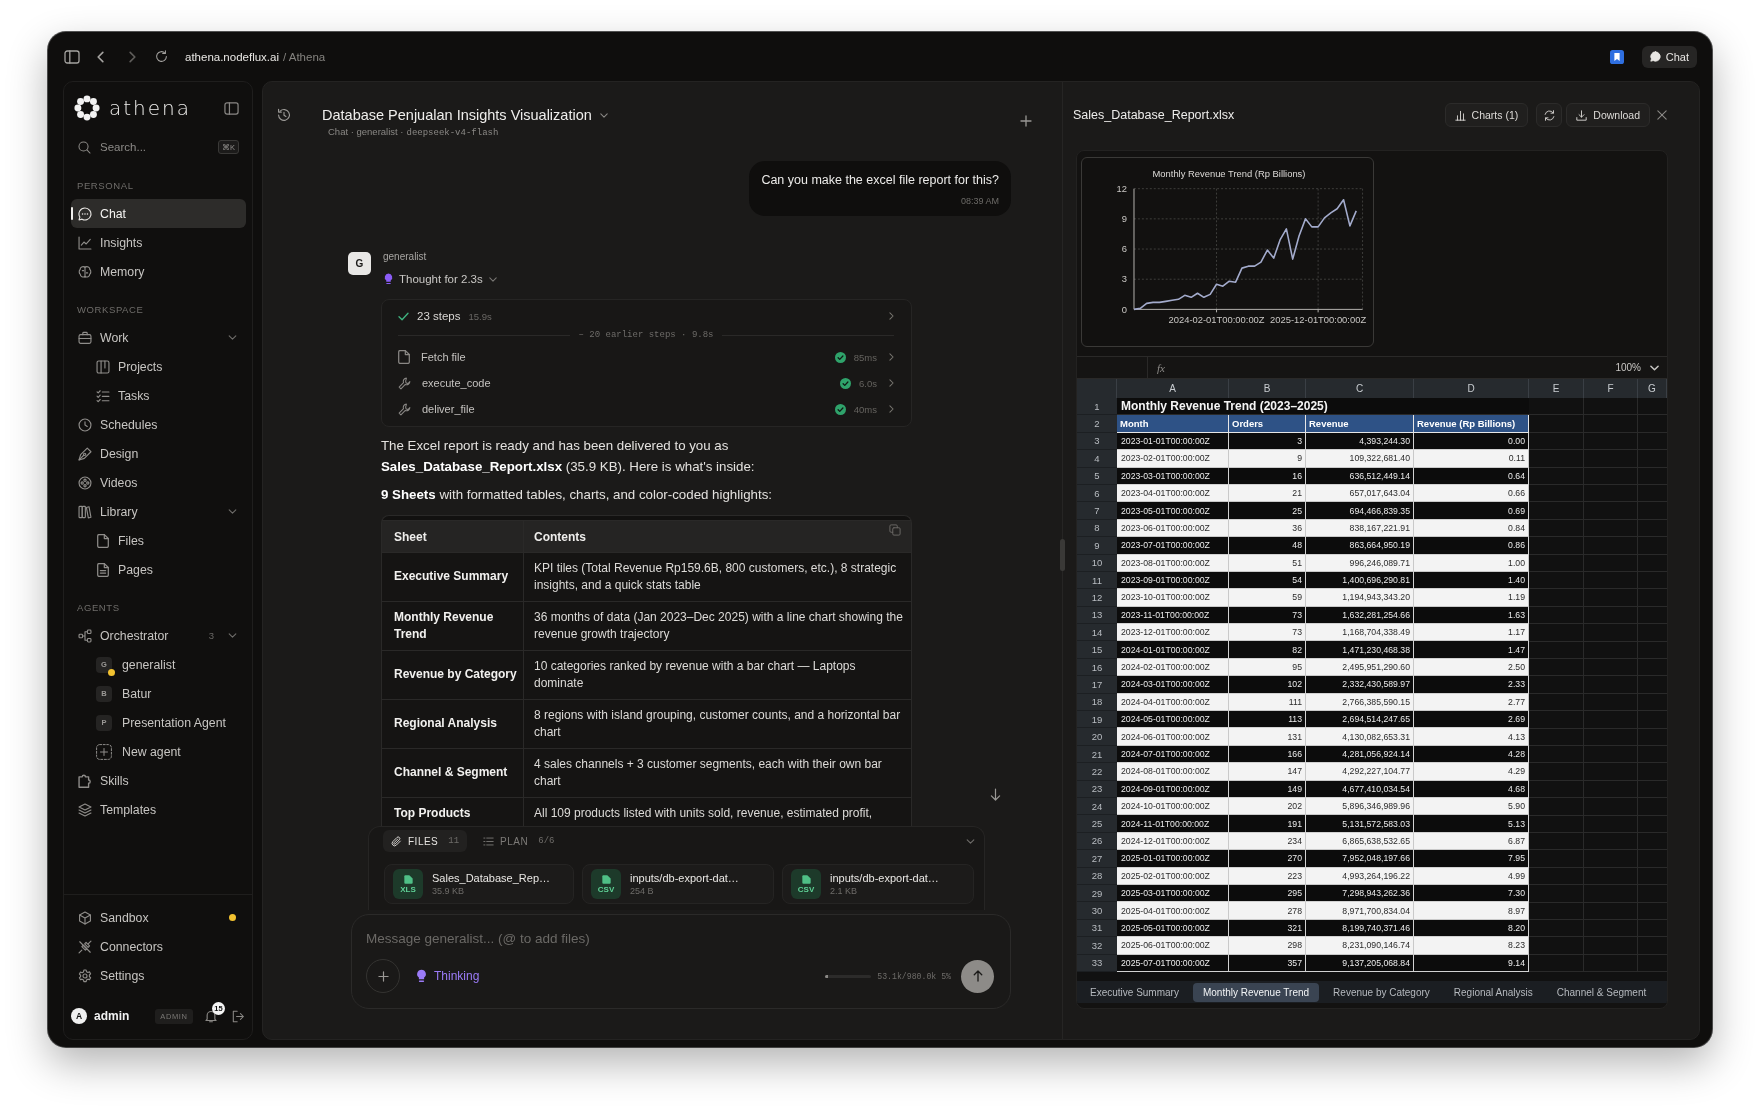  What do you see at coordinates (1134, 992) in the screenshot?
I see `sheet-tab: Executive Summary` at bounding box center [1134, 992].